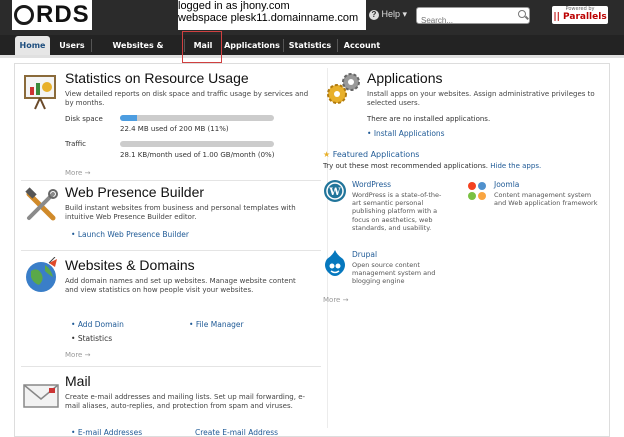  I want to click on disk-space-bar-fill, so click(128, 118).